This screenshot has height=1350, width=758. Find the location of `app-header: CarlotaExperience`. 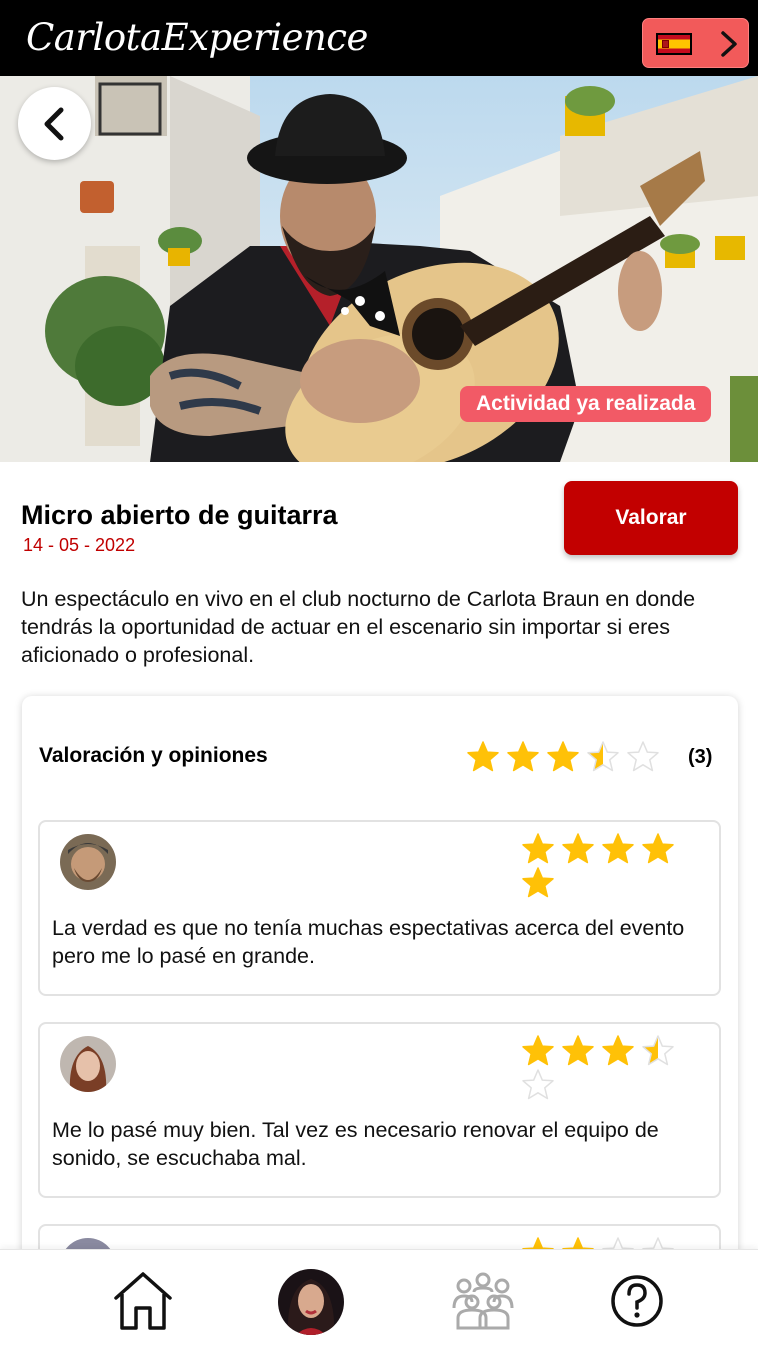

app-header: CarlotaExperience is located at coordinates (379, 38).